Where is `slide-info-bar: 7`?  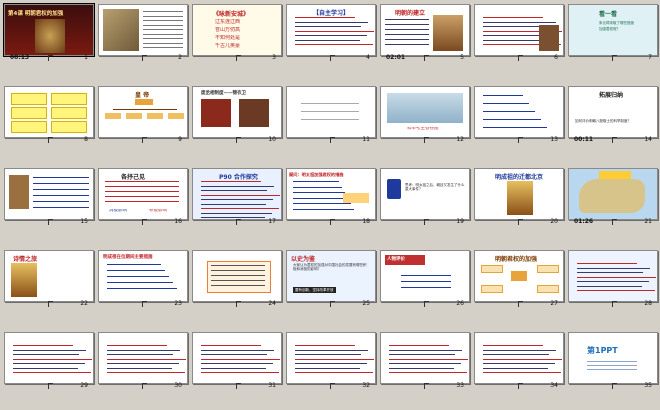 slide-info-bar: 7 is located at coordinates (613, 58).